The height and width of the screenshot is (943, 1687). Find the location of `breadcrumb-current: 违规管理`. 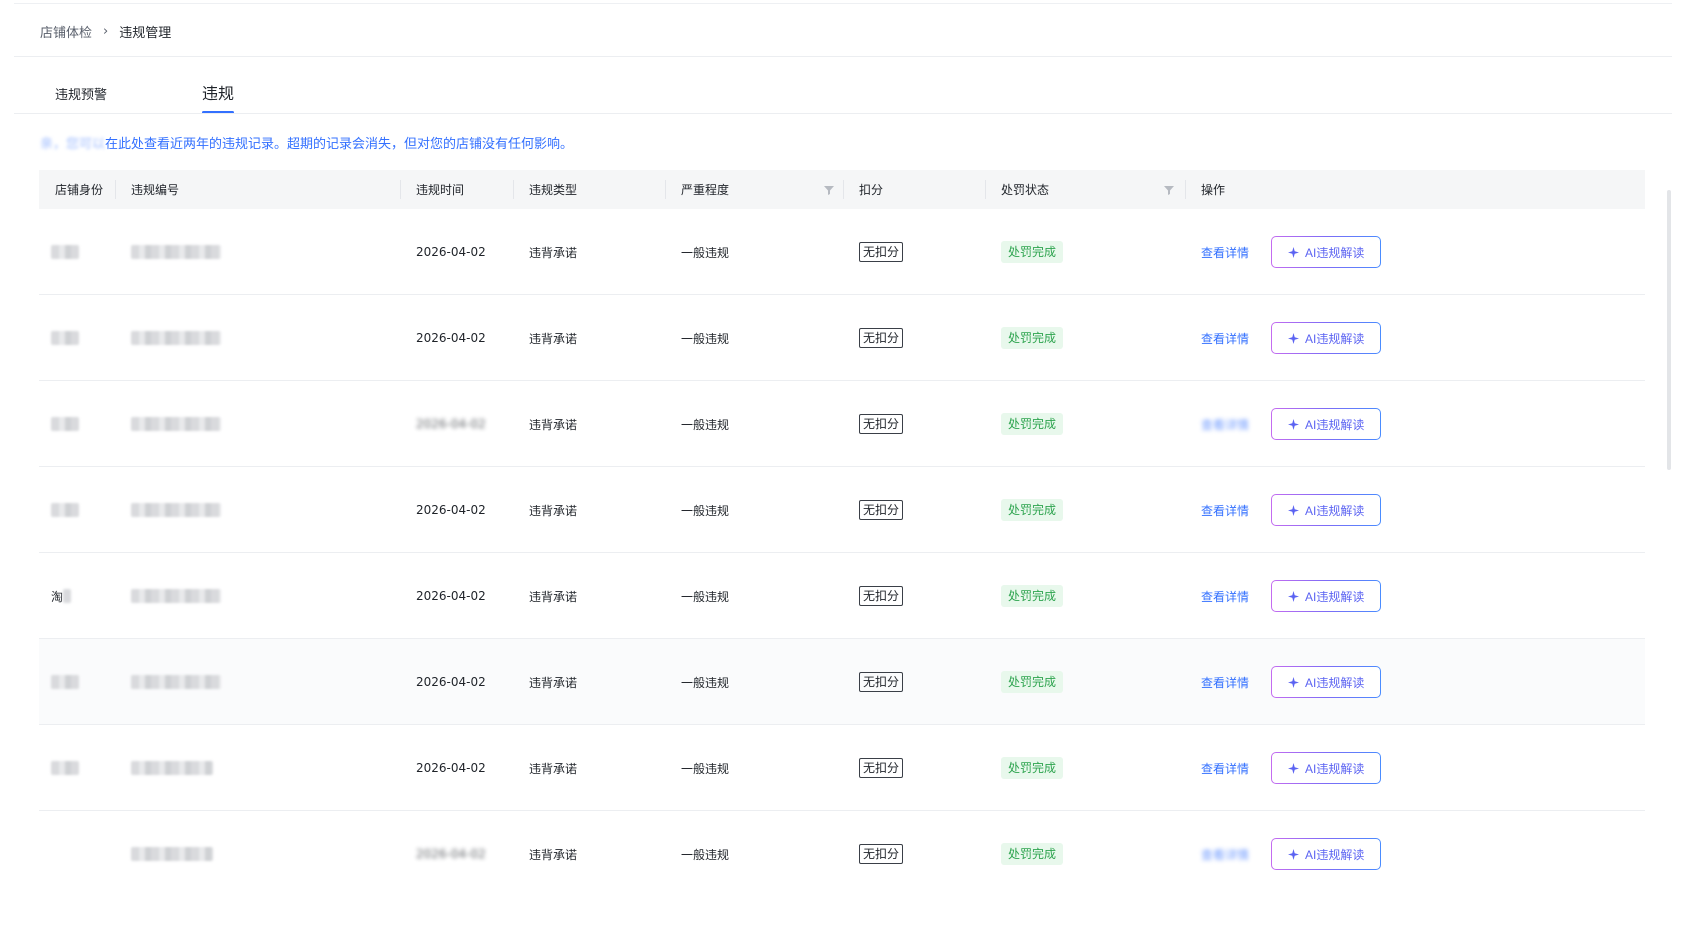

breadcrumb-current: 违规管理 is located at coordinates (145, 33).